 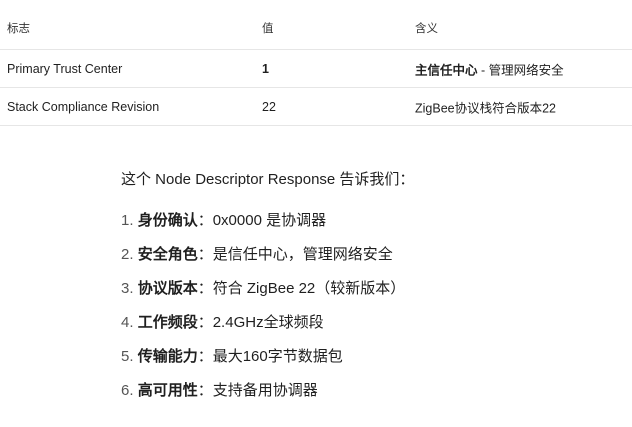 I want to click on cell-value: 1, so click(x=265, y=68).